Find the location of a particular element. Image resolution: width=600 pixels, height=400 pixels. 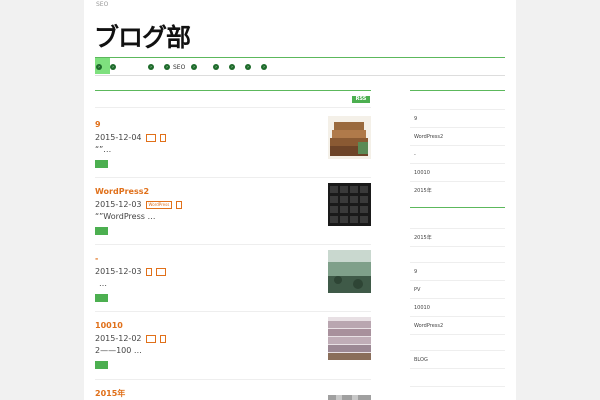

nav-item-home: › is located at coordinates (100, 67).